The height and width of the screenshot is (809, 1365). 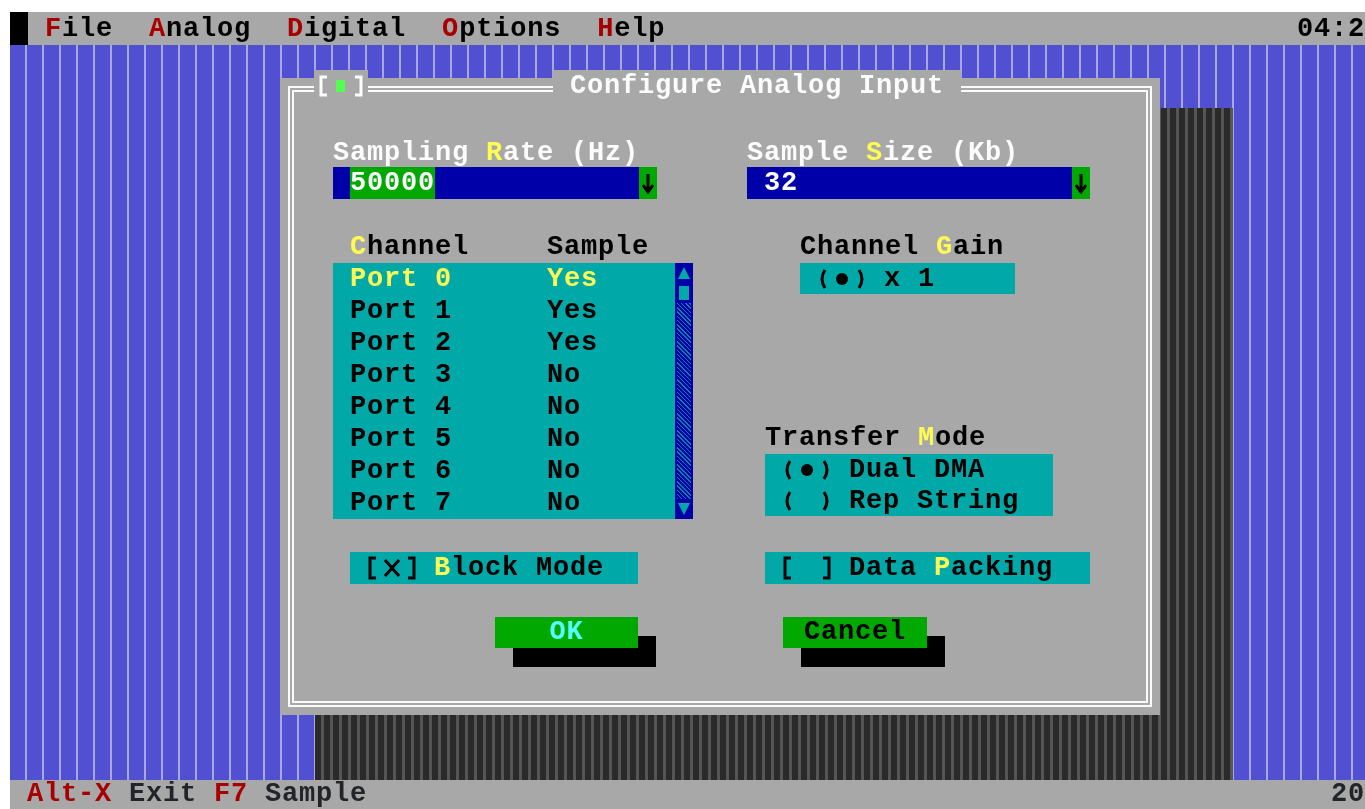 What do you see at coordinates (392, 183) in the screenshot?
I see `field-value: 50000` at bounding box center [392, 183].